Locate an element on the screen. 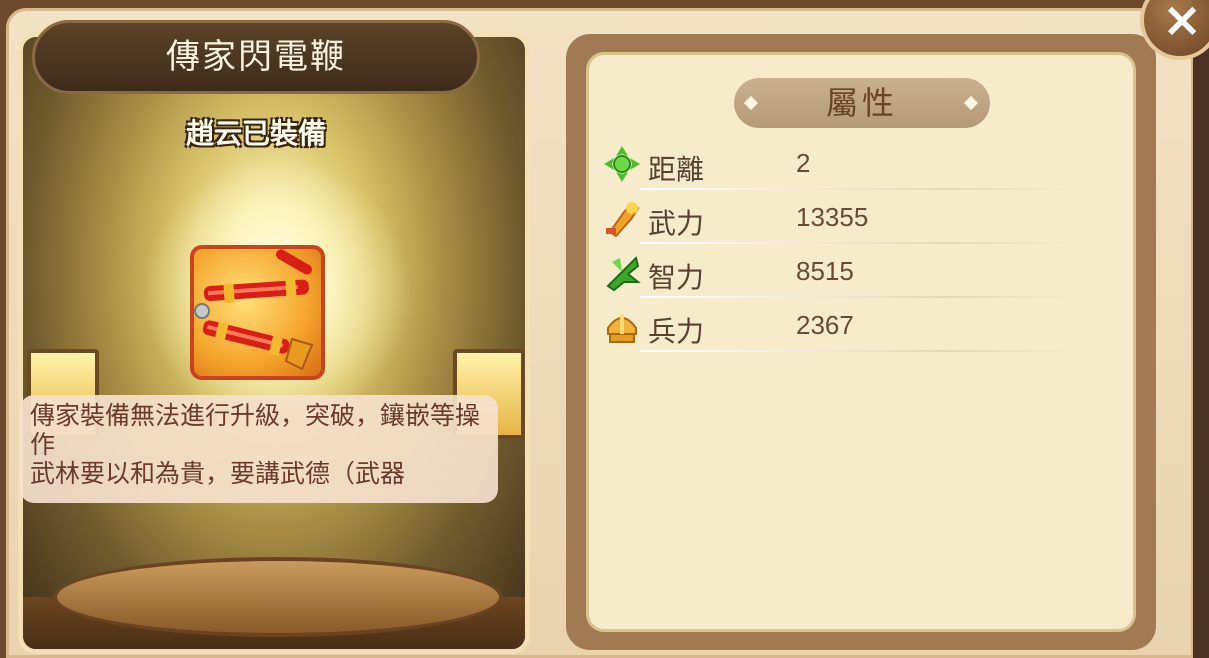 The width and height of the screenshot is (1209, 658). stat-value: 8515 is located at coordinates (825, 271).